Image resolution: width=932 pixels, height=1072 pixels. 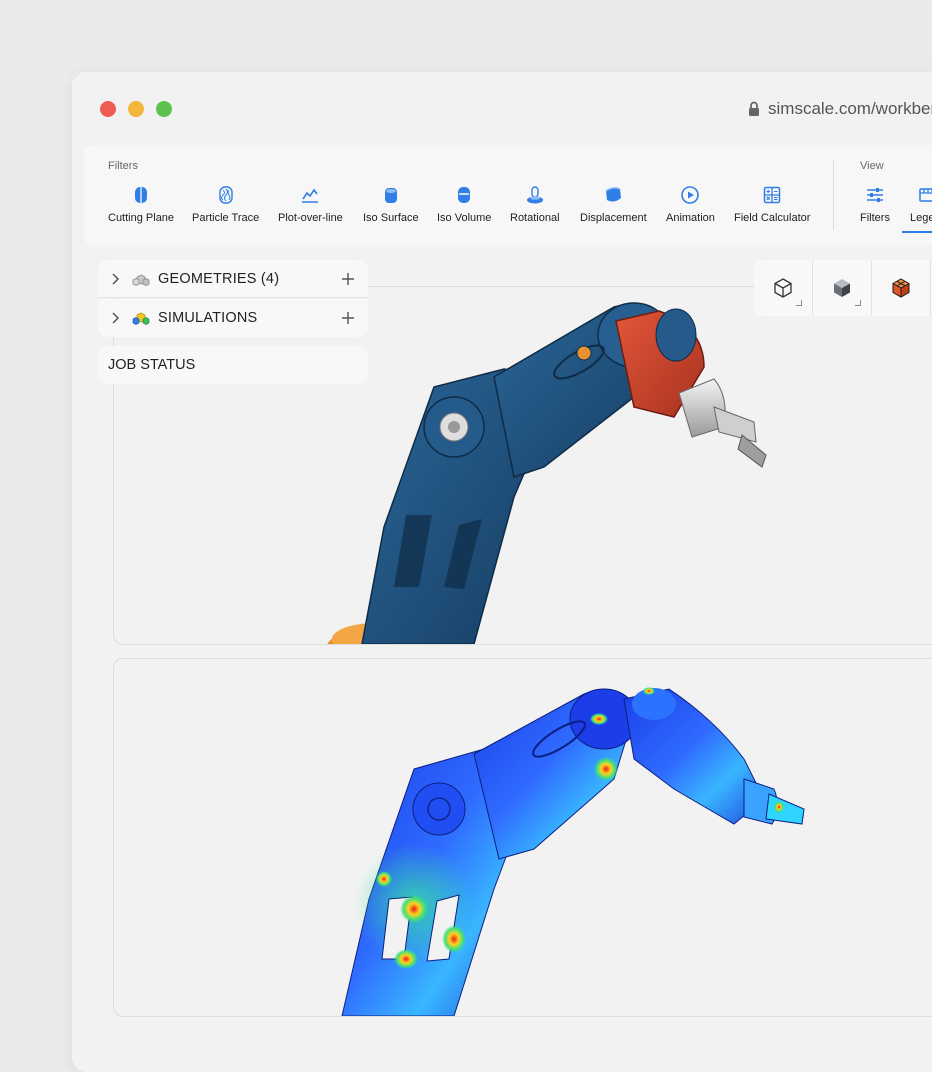 What do you see at coordinates (754, 108) in the screenshot?
I see `lock-icon` at bounding box center [754, 108].